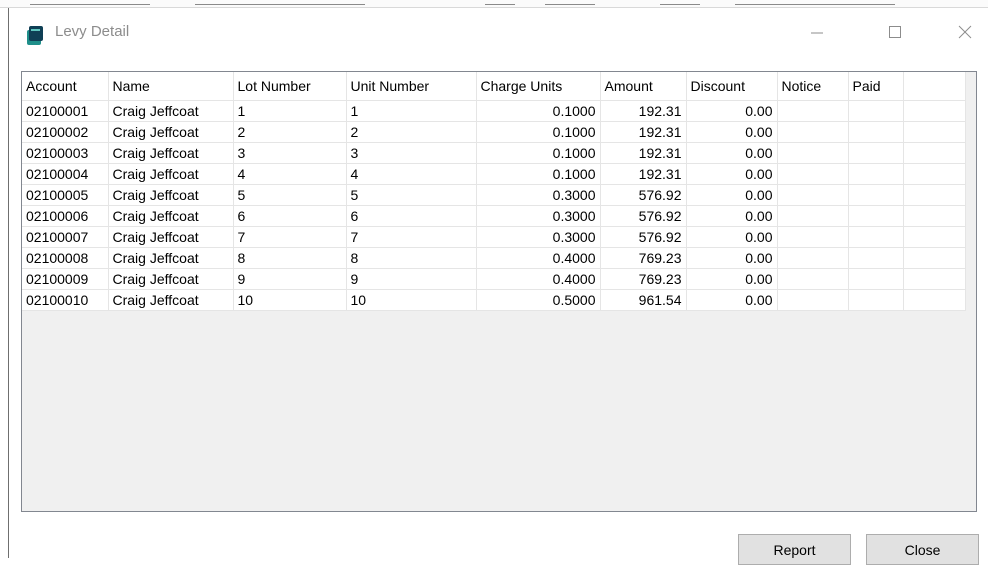 The width and height of the screenshot is (988, 565). Describe the element at coordinates (65, 132) in the screenshot. I see `cell-account: 02100002` at that location.